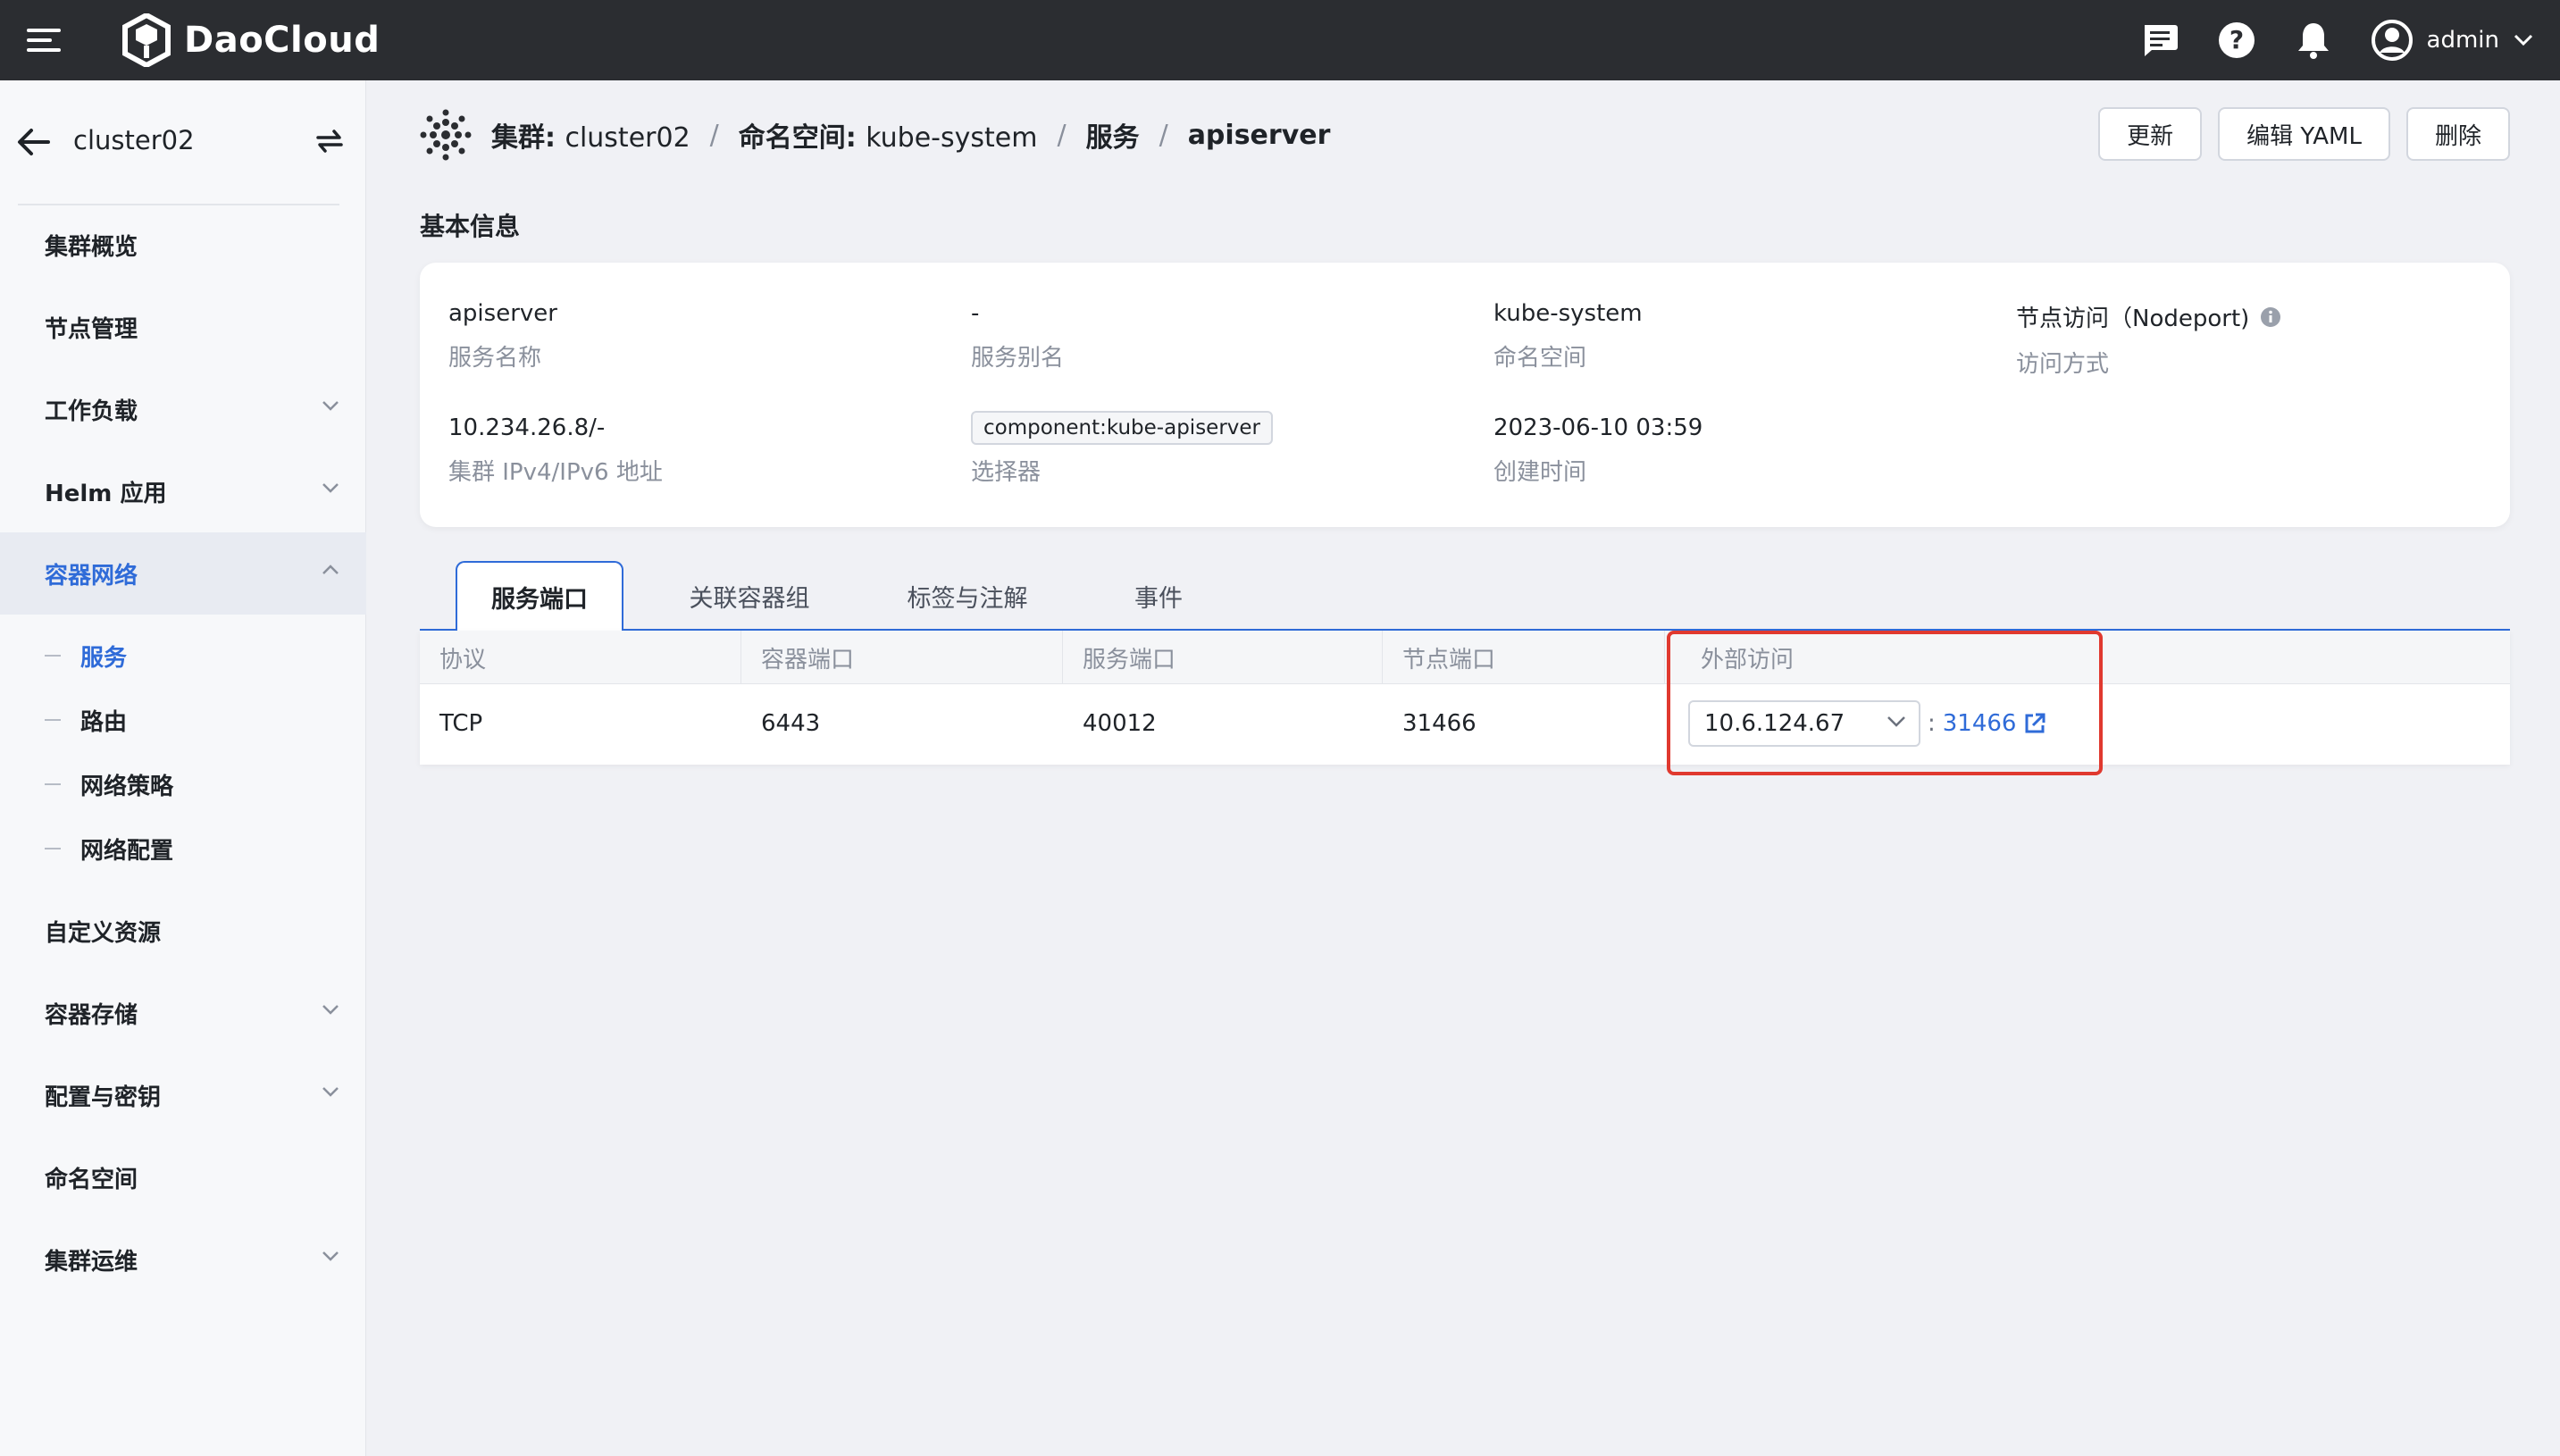  Describe the element at coordinates (698, 336) in the screenshot. I see `info-service-name: apiserver 服务名称` at that location.